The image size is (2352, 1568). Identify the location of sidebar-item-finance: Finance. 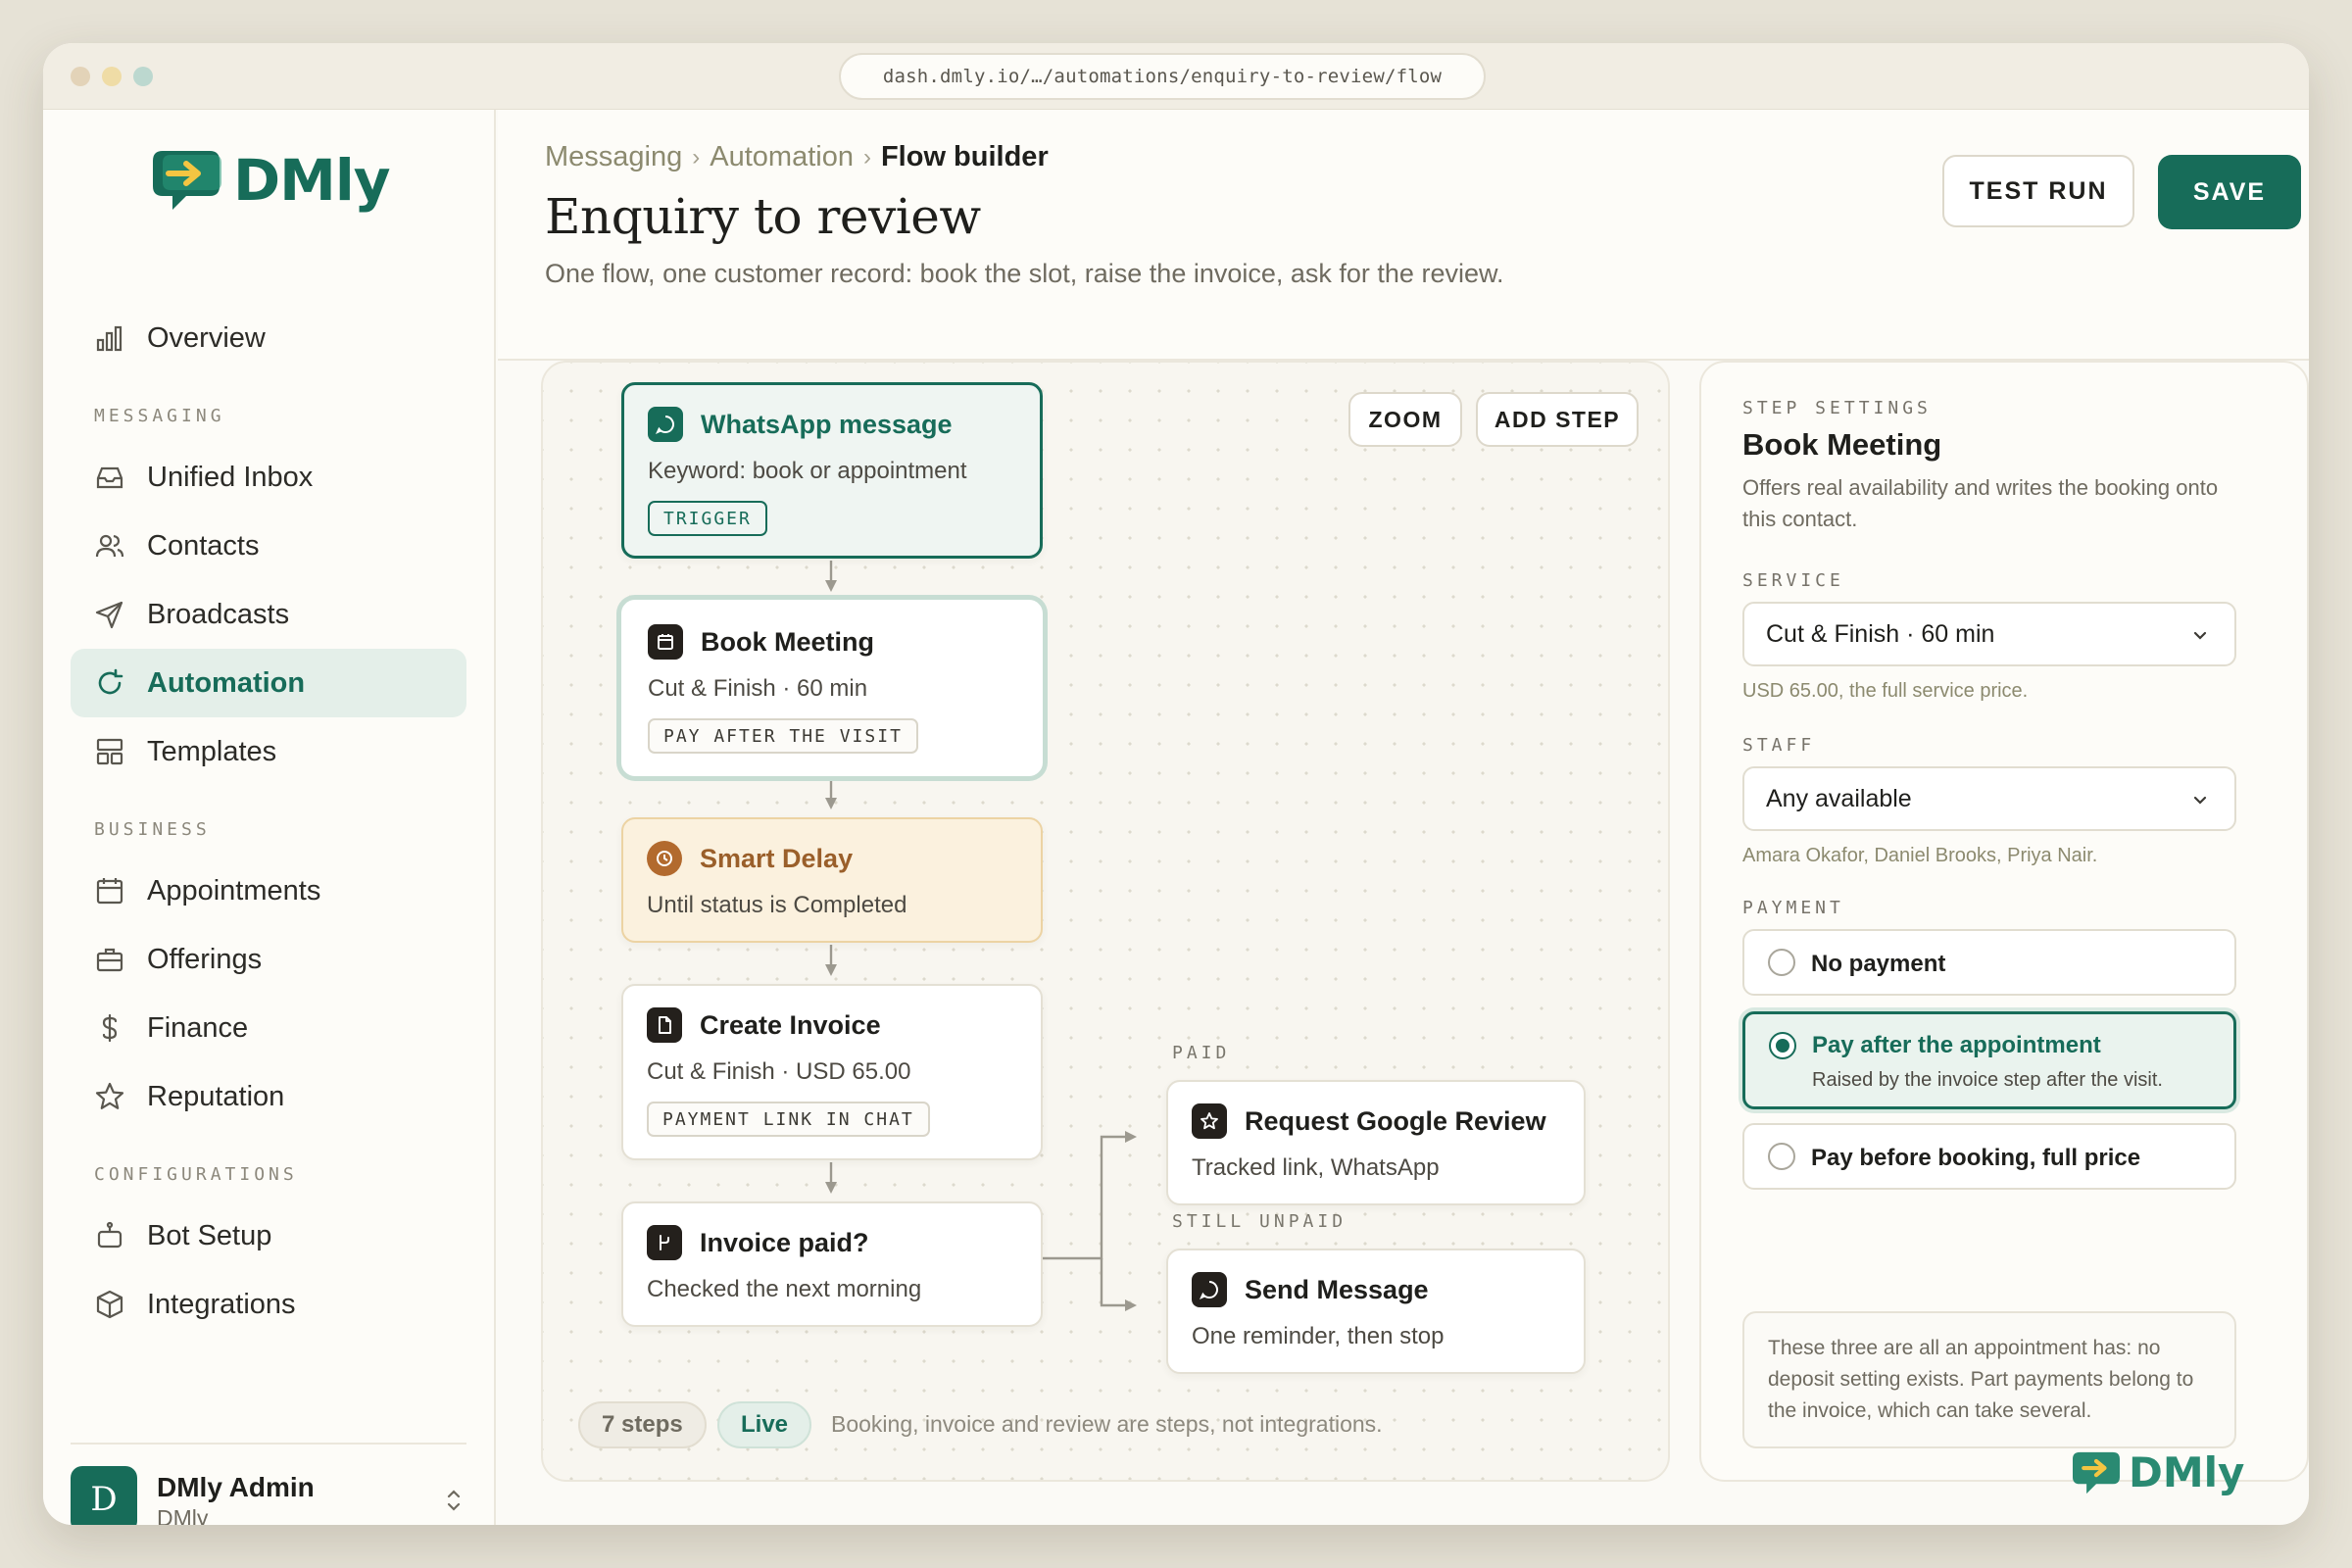
(268, 1028).